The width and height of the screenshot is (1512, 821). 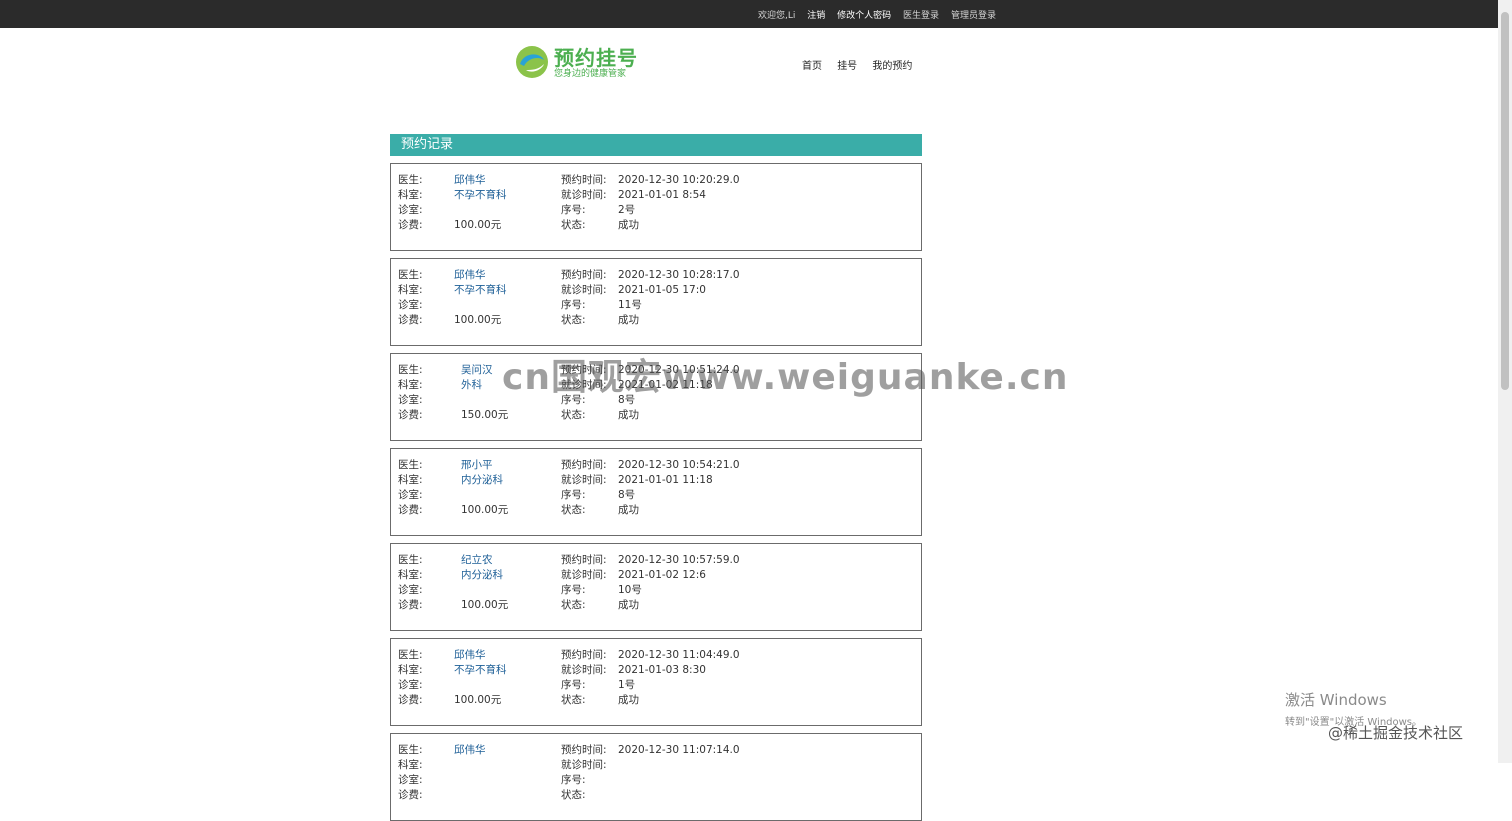 I want to click on logo-icon, so click(x=532, y=62).